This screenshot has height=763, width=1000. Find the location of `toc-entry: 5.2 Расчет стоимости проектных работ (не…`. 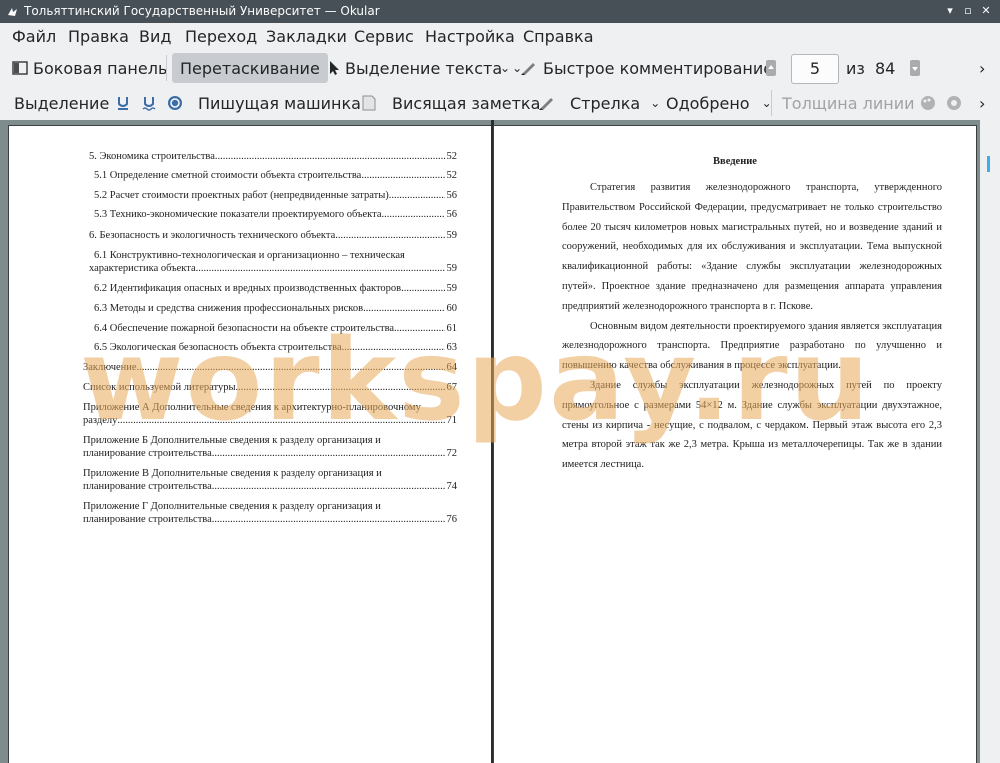

toc-entry: 5.2 Расчет стоимости проектных работ (не… is located at coordinates (275, 195).